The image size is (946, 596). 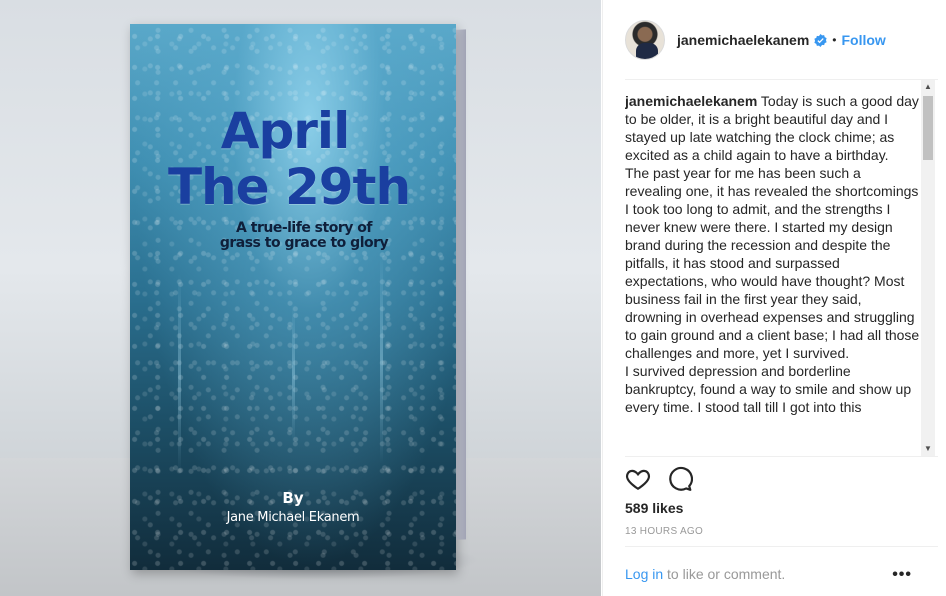 I want to click on login-link: Log in, so click(x=644, y=574).